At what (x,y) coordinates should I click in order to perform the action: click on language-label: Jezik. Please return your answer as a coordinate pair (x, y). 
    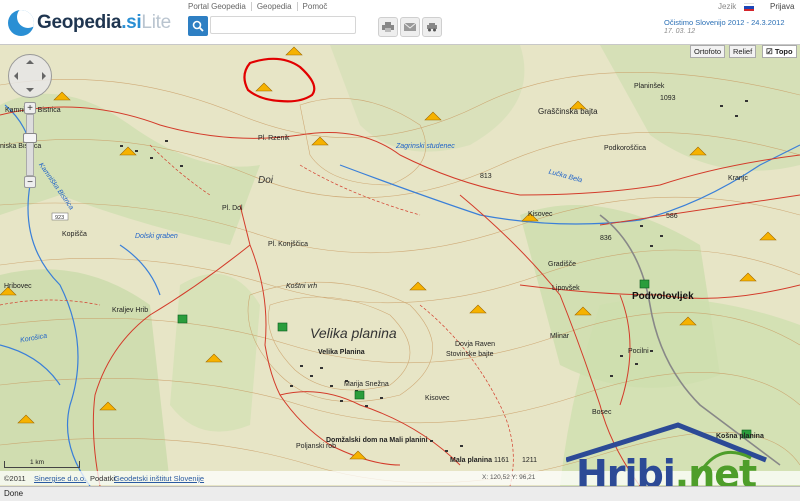
    Looking at the image, I should click on (727, 6).